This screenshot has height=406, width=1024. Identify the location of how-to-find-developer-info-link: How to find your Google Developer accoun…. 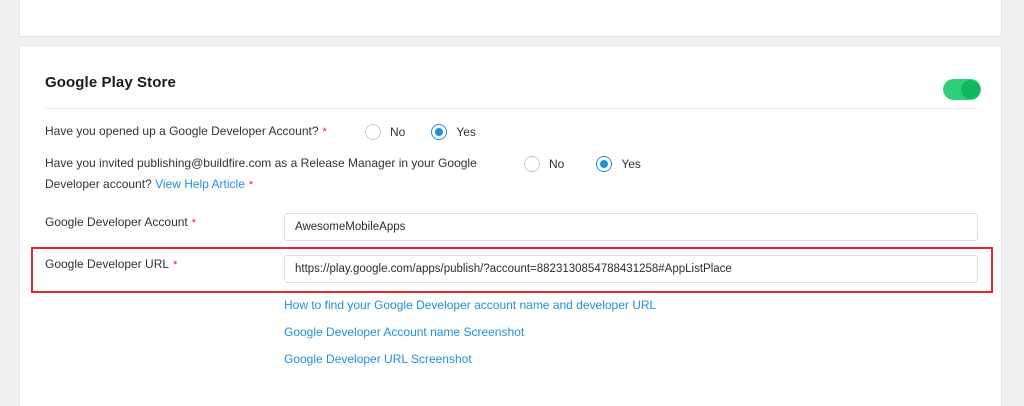
(470, 305).